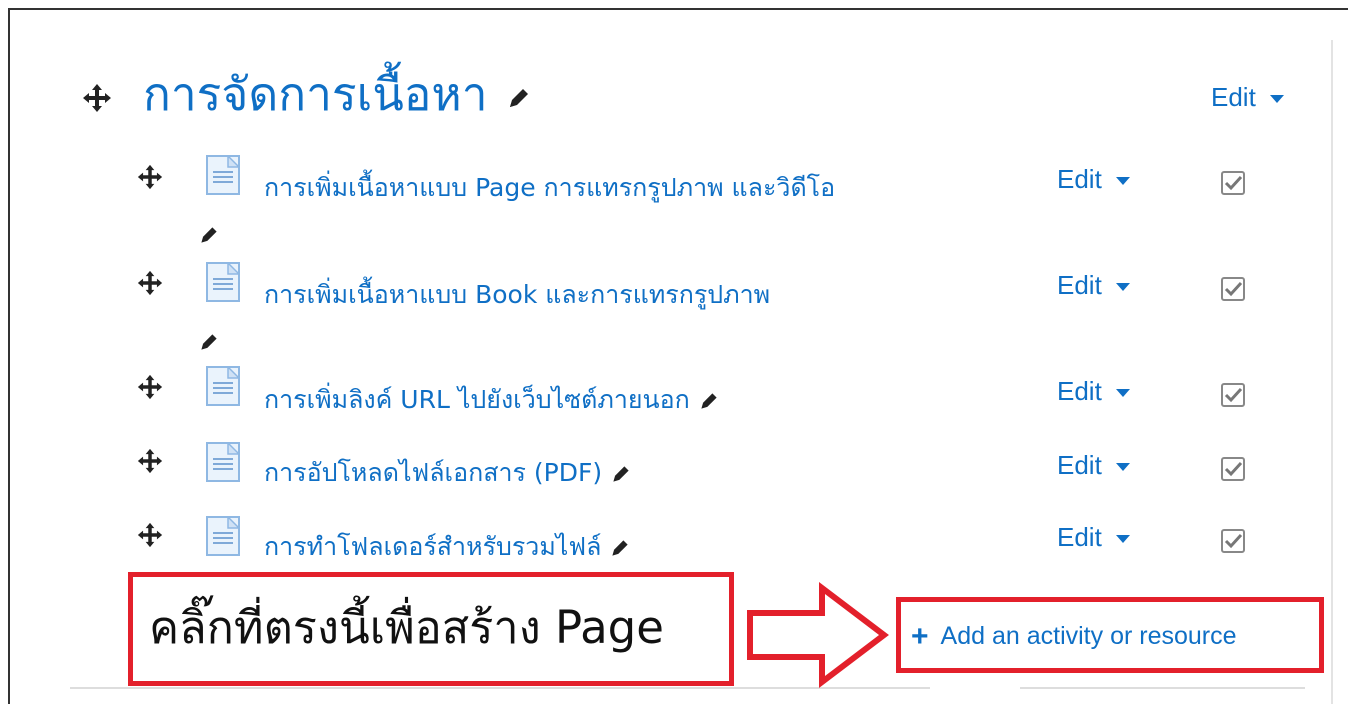  What do you see at coordinates (432, 546) in the screenshot?
I see `activity-label: การทำโฟลเดอร์สำหรับรวมไฟล์` at bounding box center [432, 546].